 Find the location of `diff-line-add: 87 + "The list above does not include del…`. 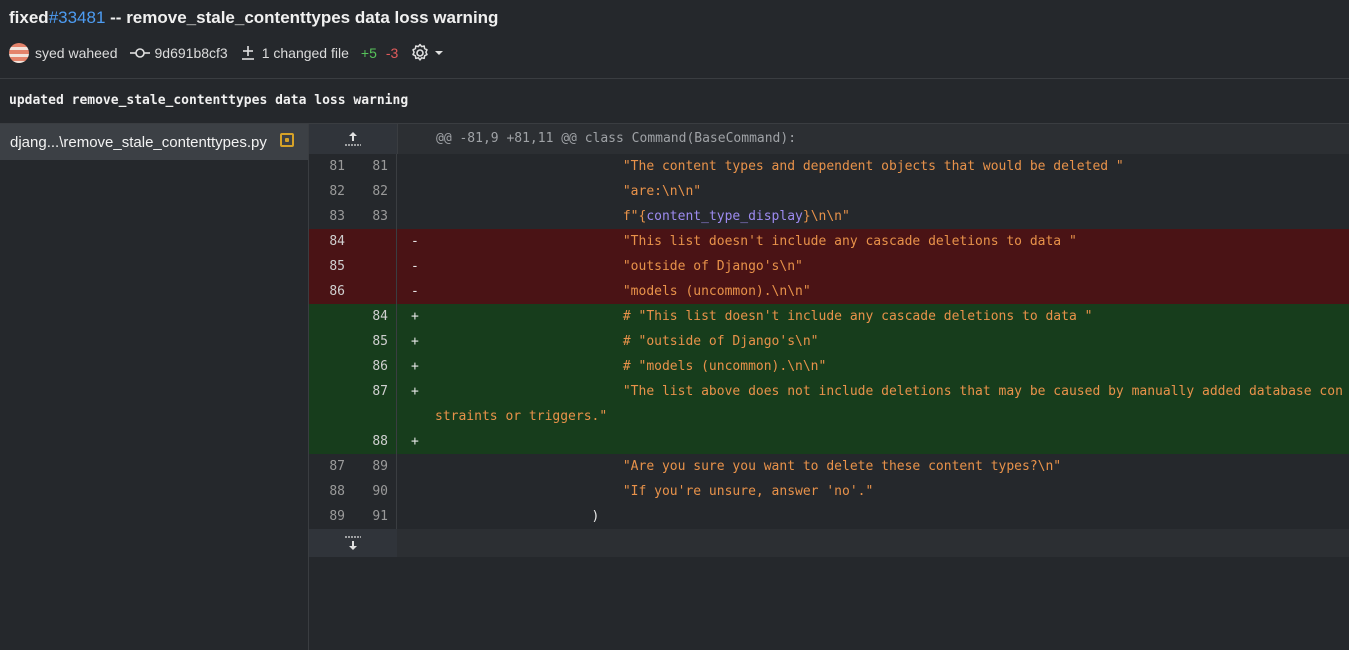

diff-line-add: 87 + "The list above does not include del… is located at coordinates (829, 404).